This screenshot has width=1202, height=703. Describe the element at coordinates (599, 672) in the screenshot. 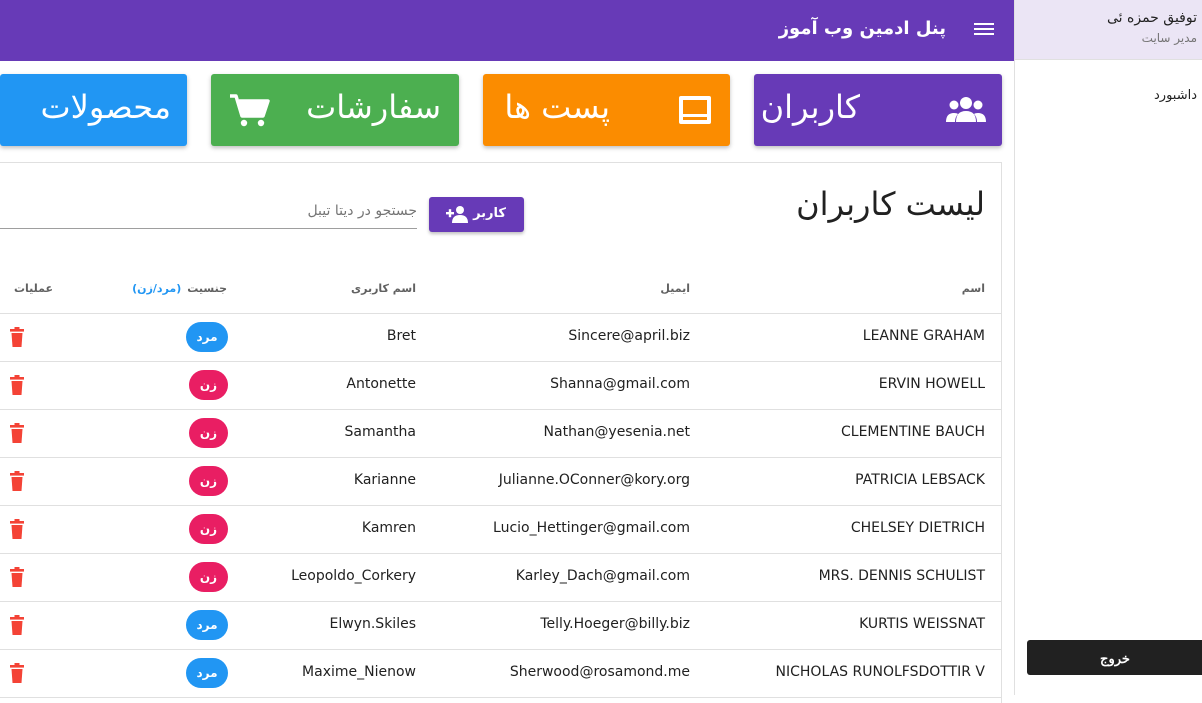

I see `user-email-cell: Sherwood@rosamond.me` at that location.